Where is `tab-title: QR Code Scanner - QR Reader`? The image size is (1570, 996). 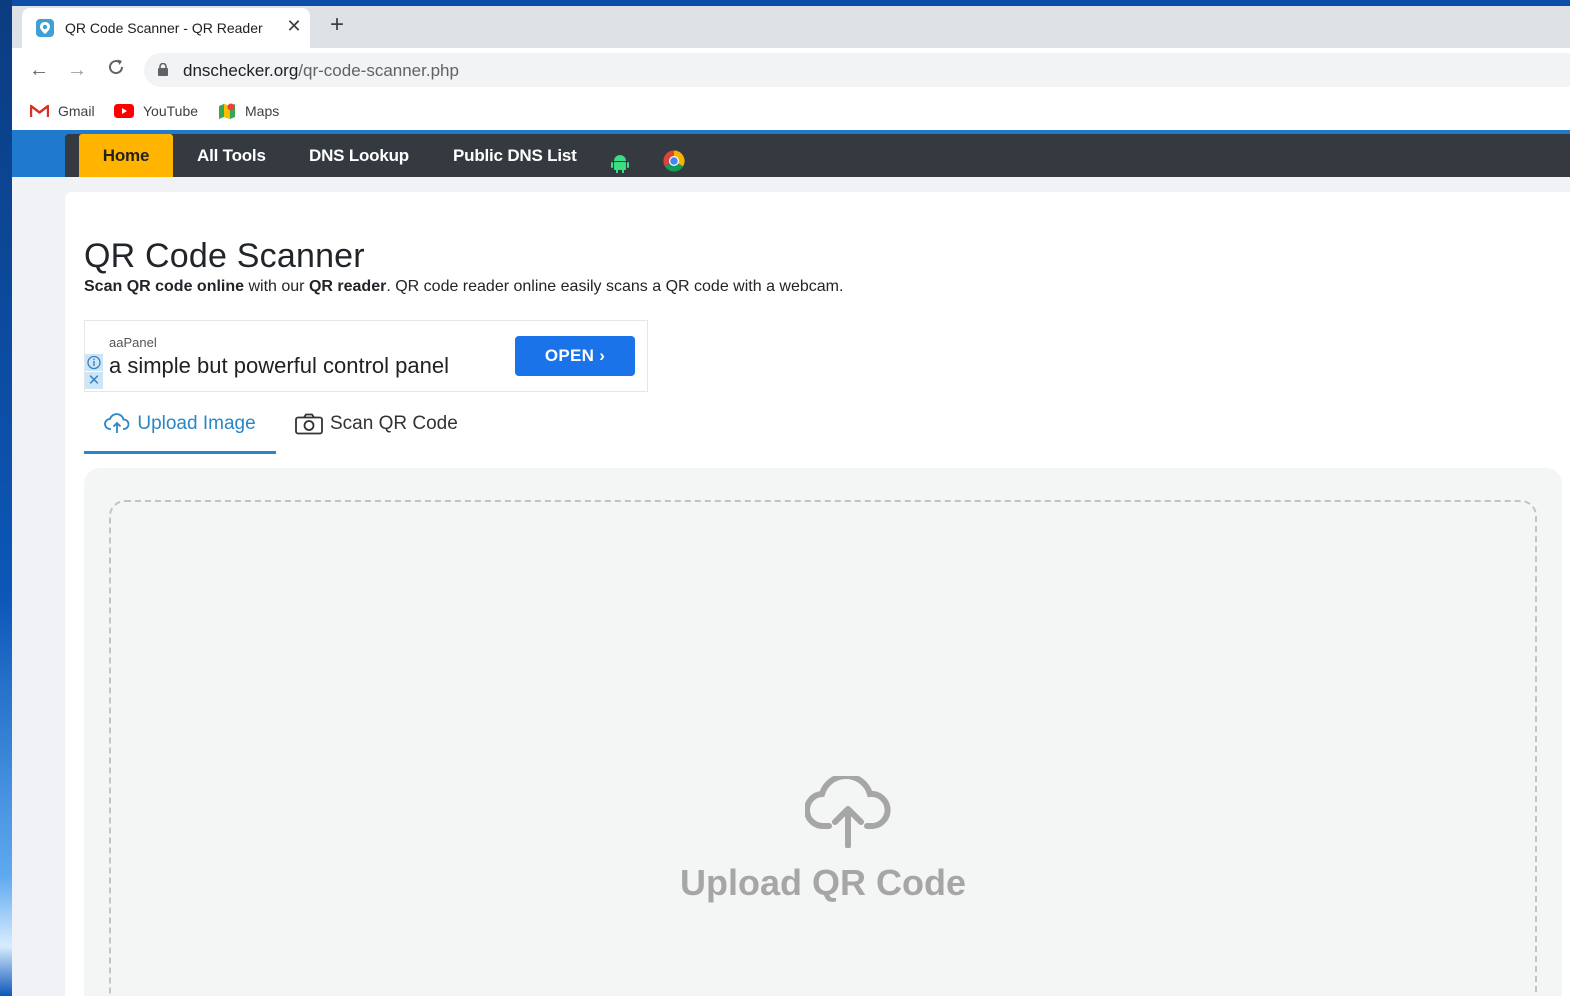 tab-title: QR Code Scanner - QR Reader is located at coordinates (164, 28).